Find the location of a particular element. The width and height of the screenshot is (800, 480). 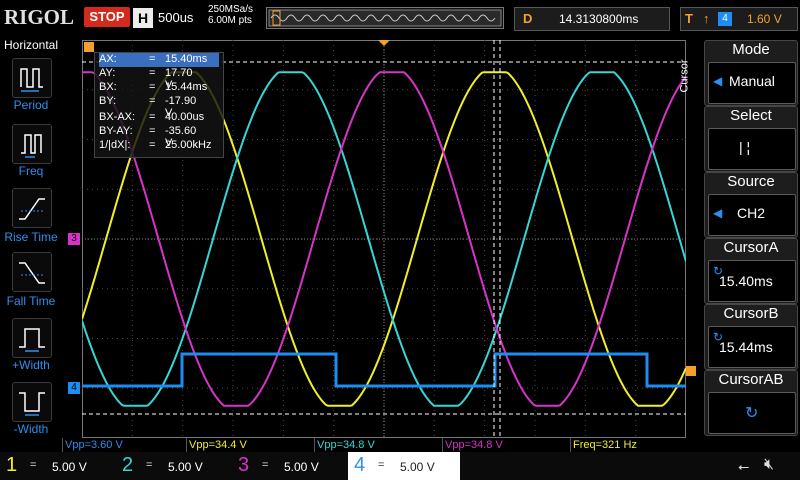

channel-2-status: 2 = 5.00 V is located at coordinates (172, 466).